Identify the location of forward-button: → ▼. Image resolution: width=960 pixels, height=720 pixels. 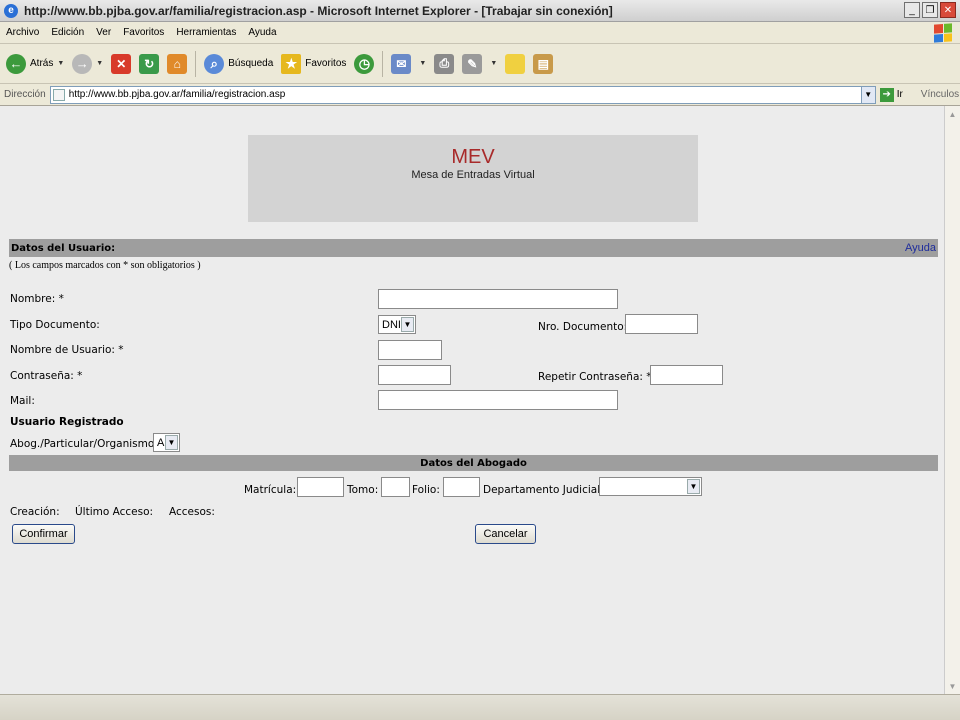
(87, 64).